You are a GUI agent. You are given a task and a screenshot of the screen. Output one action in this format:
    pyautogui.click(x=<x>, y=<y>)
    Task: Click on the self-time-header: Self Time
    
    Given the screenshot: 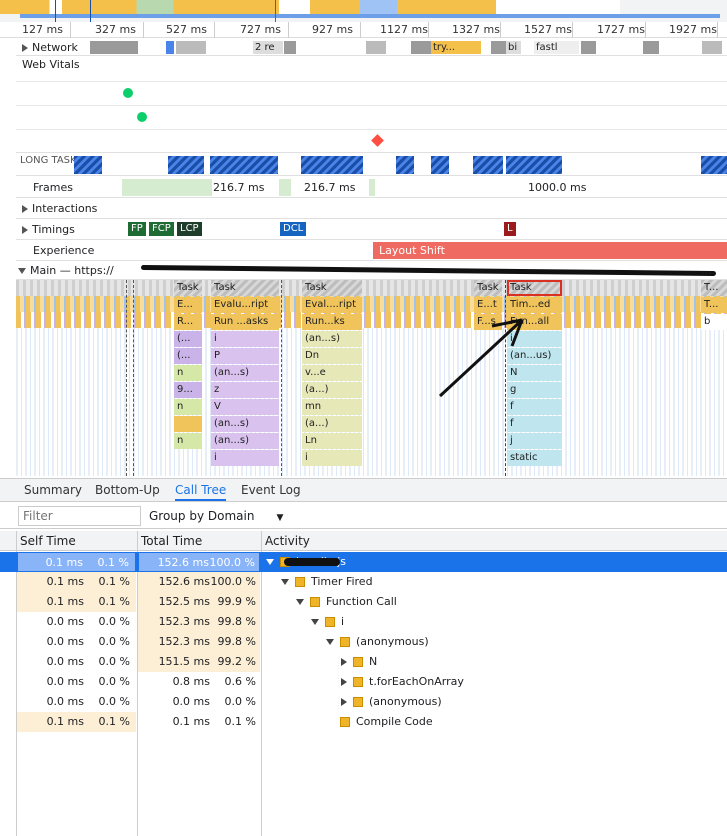 What is the action you would take?
    pyautogui.click(x=48, y=541)
    